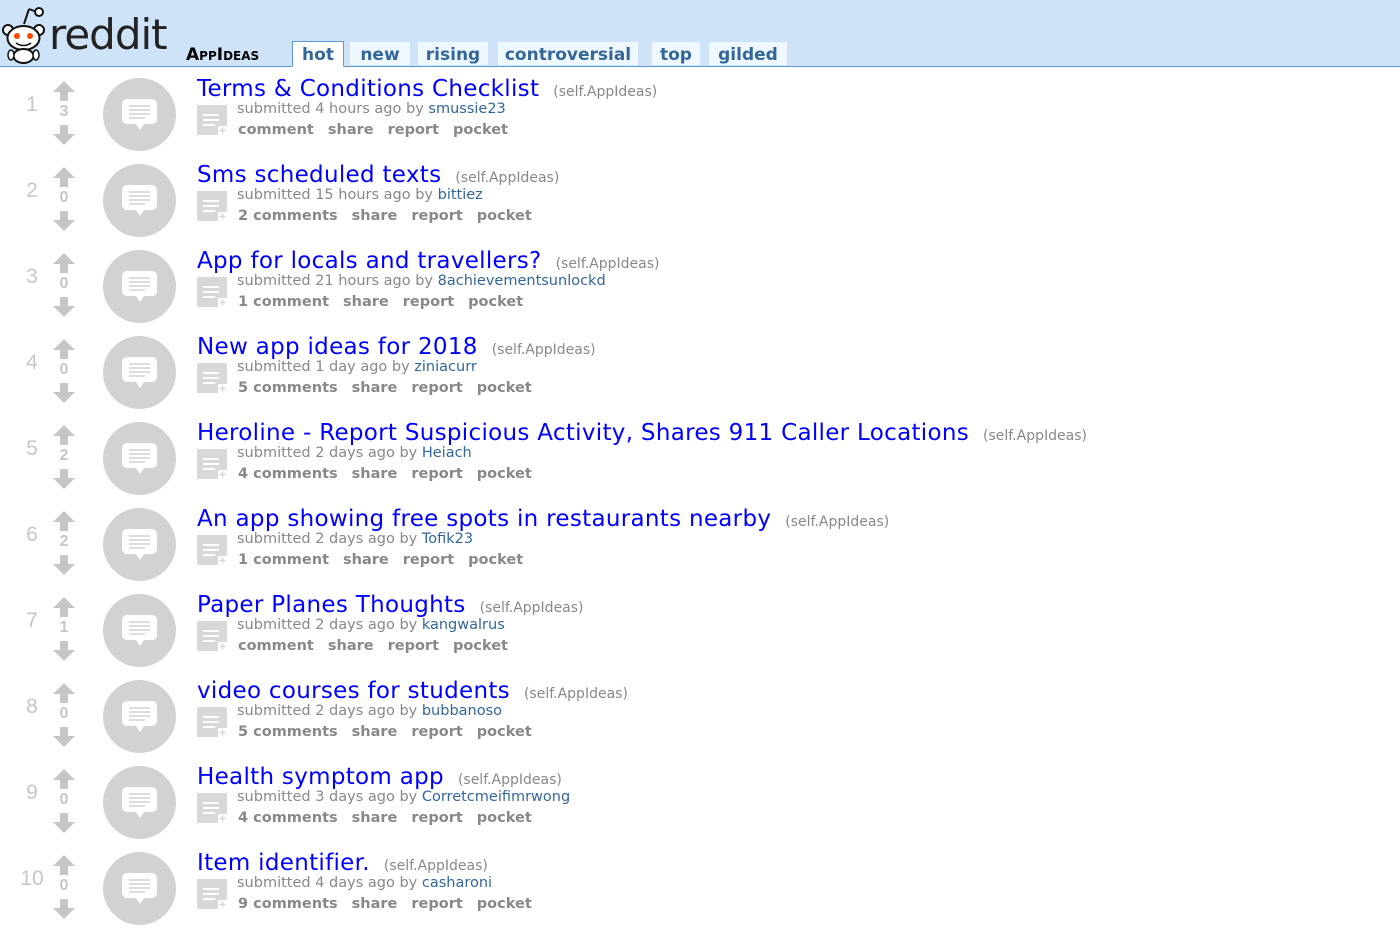  Describe the element at coordinates (445, 367) in the screenshot. I see `author-link: ziniacurr` at that location.